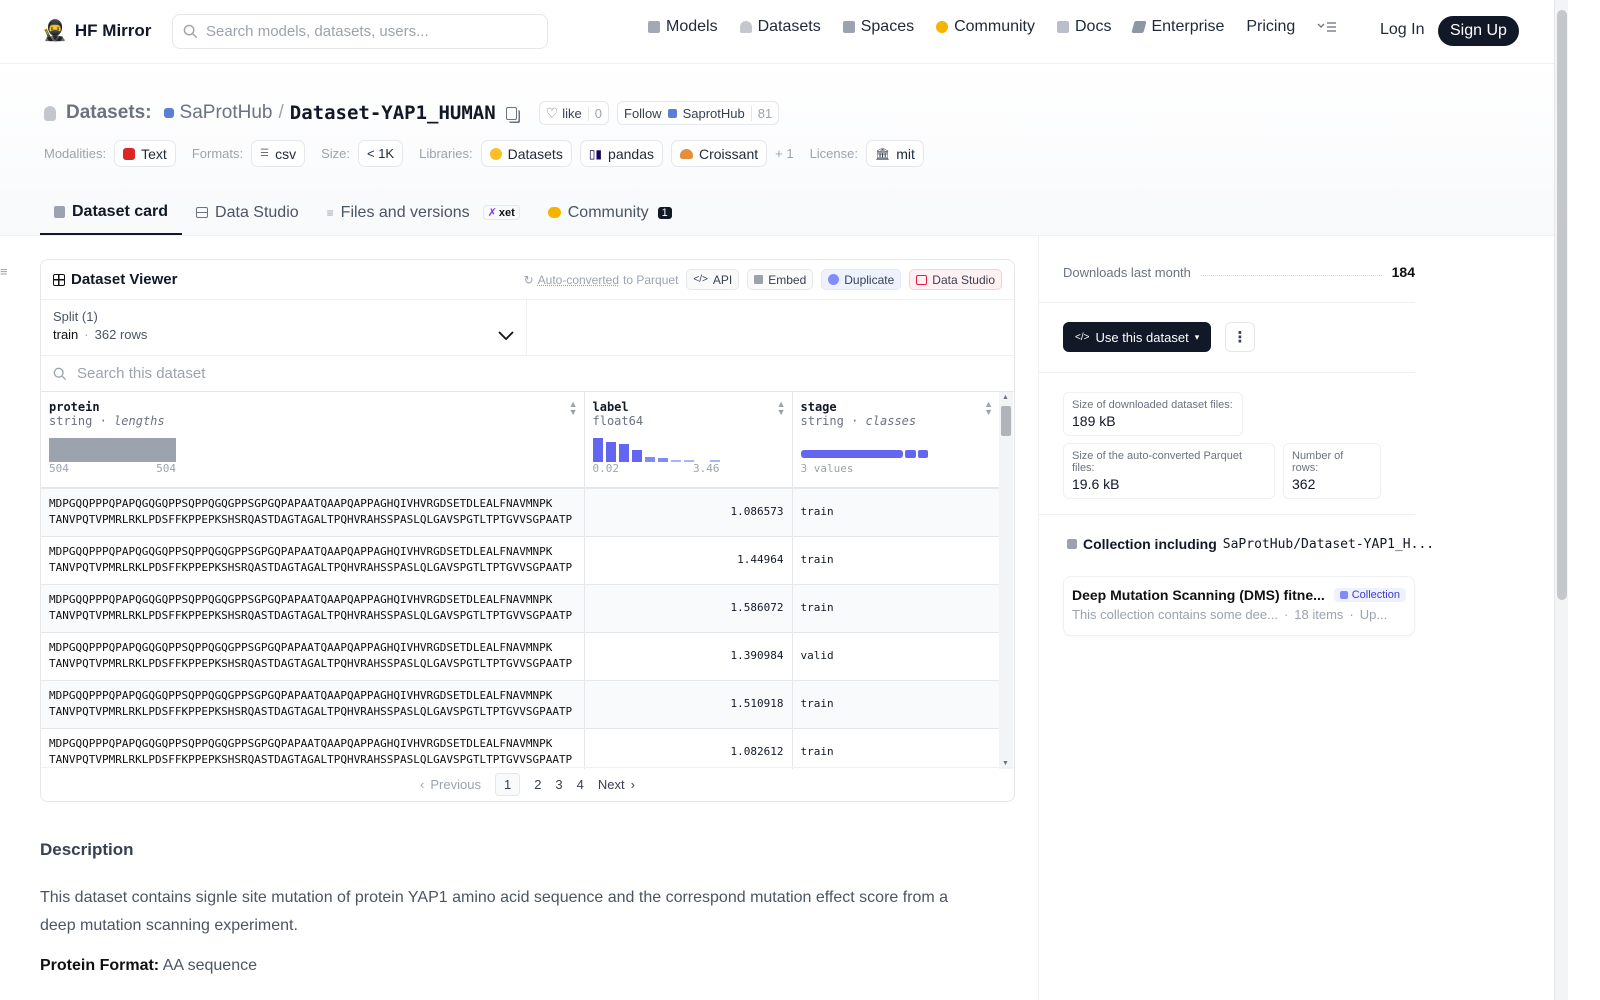 This screenshot has height=1000, width=1600. I want to click on copy-icon, so click(511, 113).